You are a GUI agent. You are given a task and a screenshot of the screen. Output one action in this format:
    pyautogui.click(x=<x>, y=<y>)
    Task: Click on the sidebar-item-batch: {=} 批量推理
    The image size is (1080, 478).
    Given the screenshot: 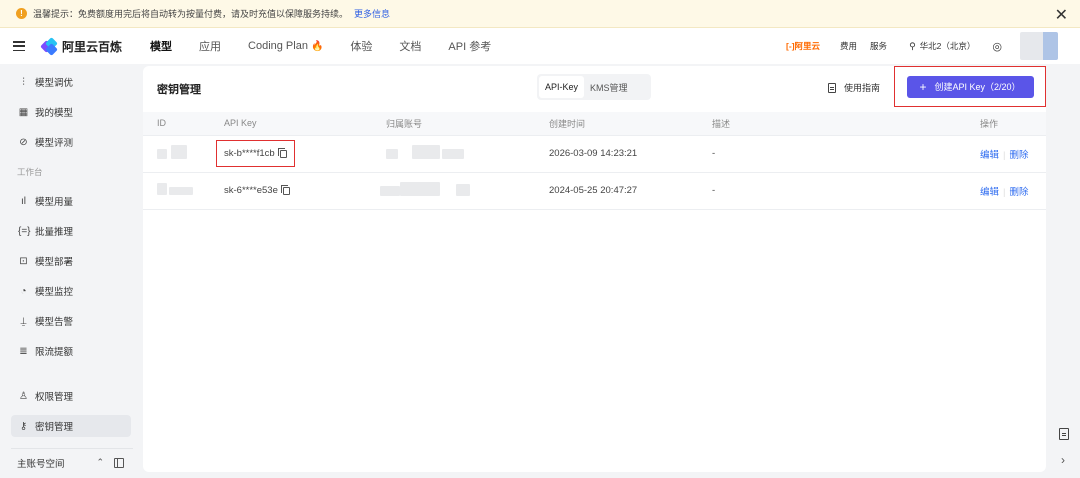 What is the action you would take?
    pyautogui.click(x=71, y=231)
    